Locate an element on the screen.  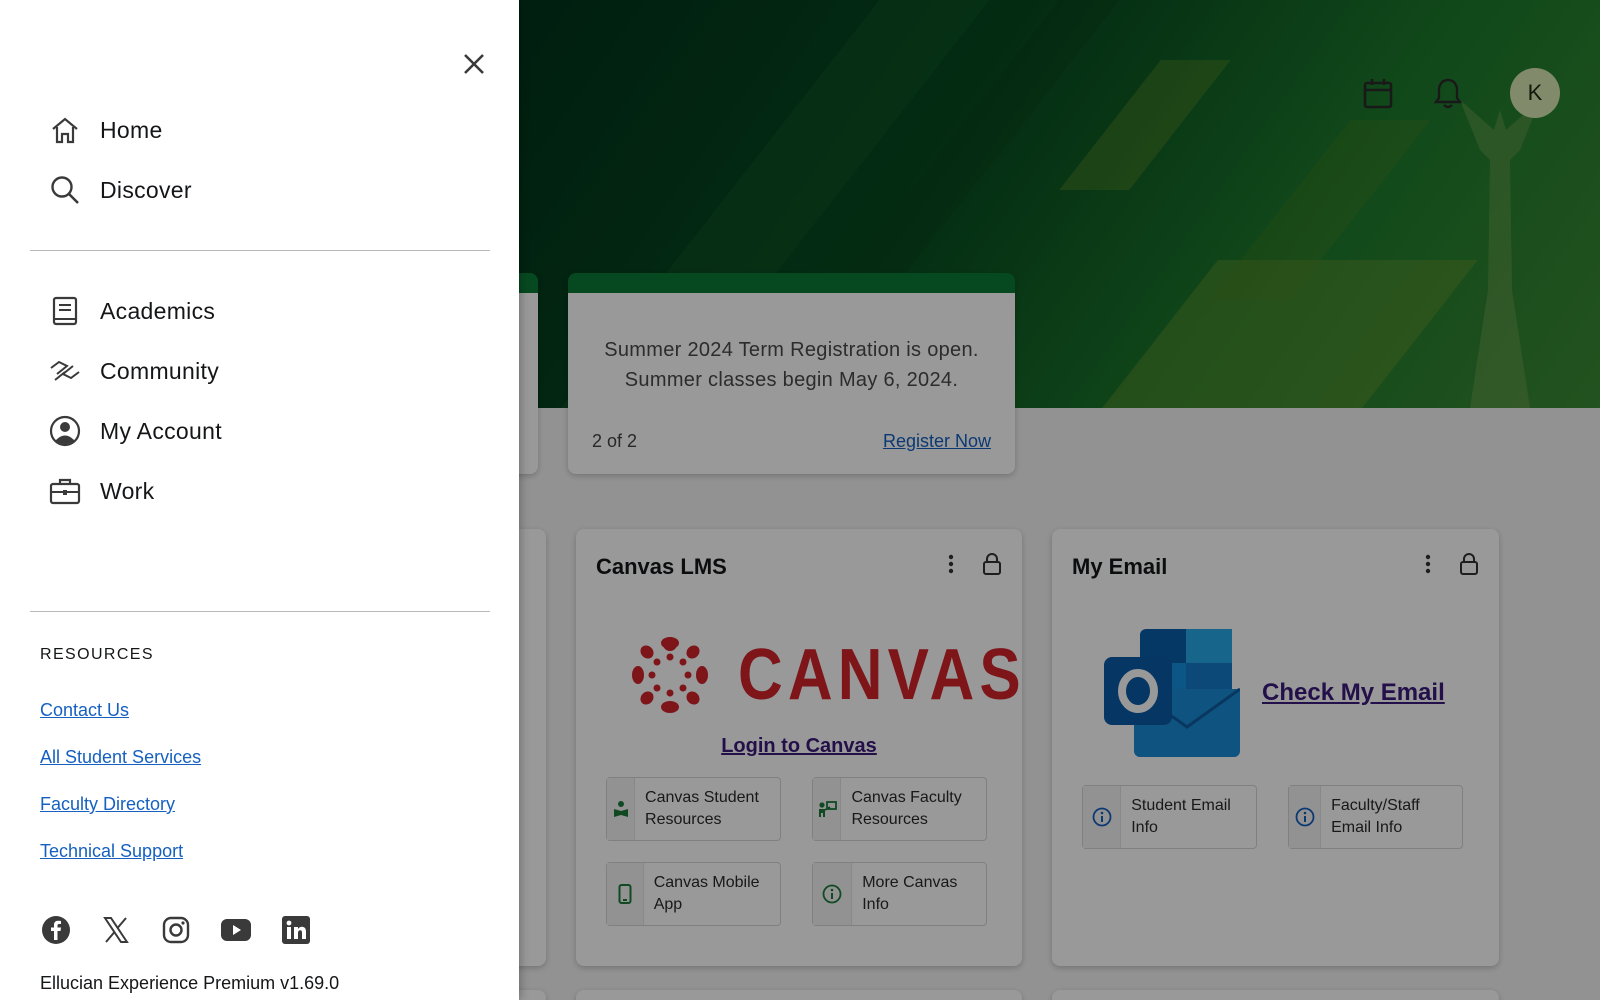
briefcase-icon is located at coordinates (65, 491).